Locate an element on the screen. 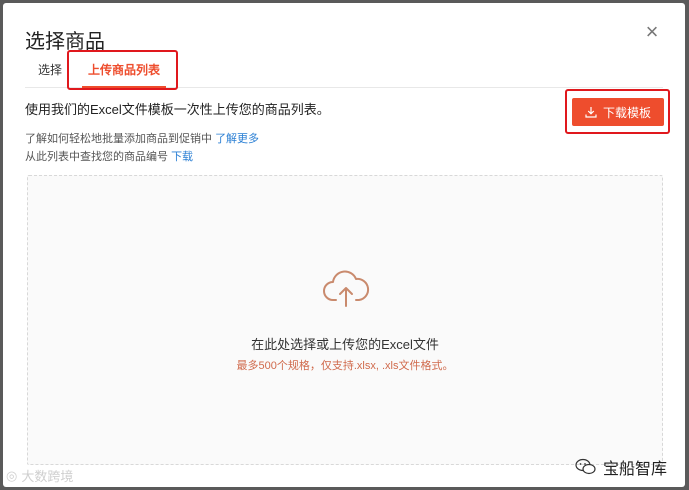 This screenshot has width=689, height=490. help-line-download-text: 从此列表中查找您的商品编号 is located at coordinates (96, 157).